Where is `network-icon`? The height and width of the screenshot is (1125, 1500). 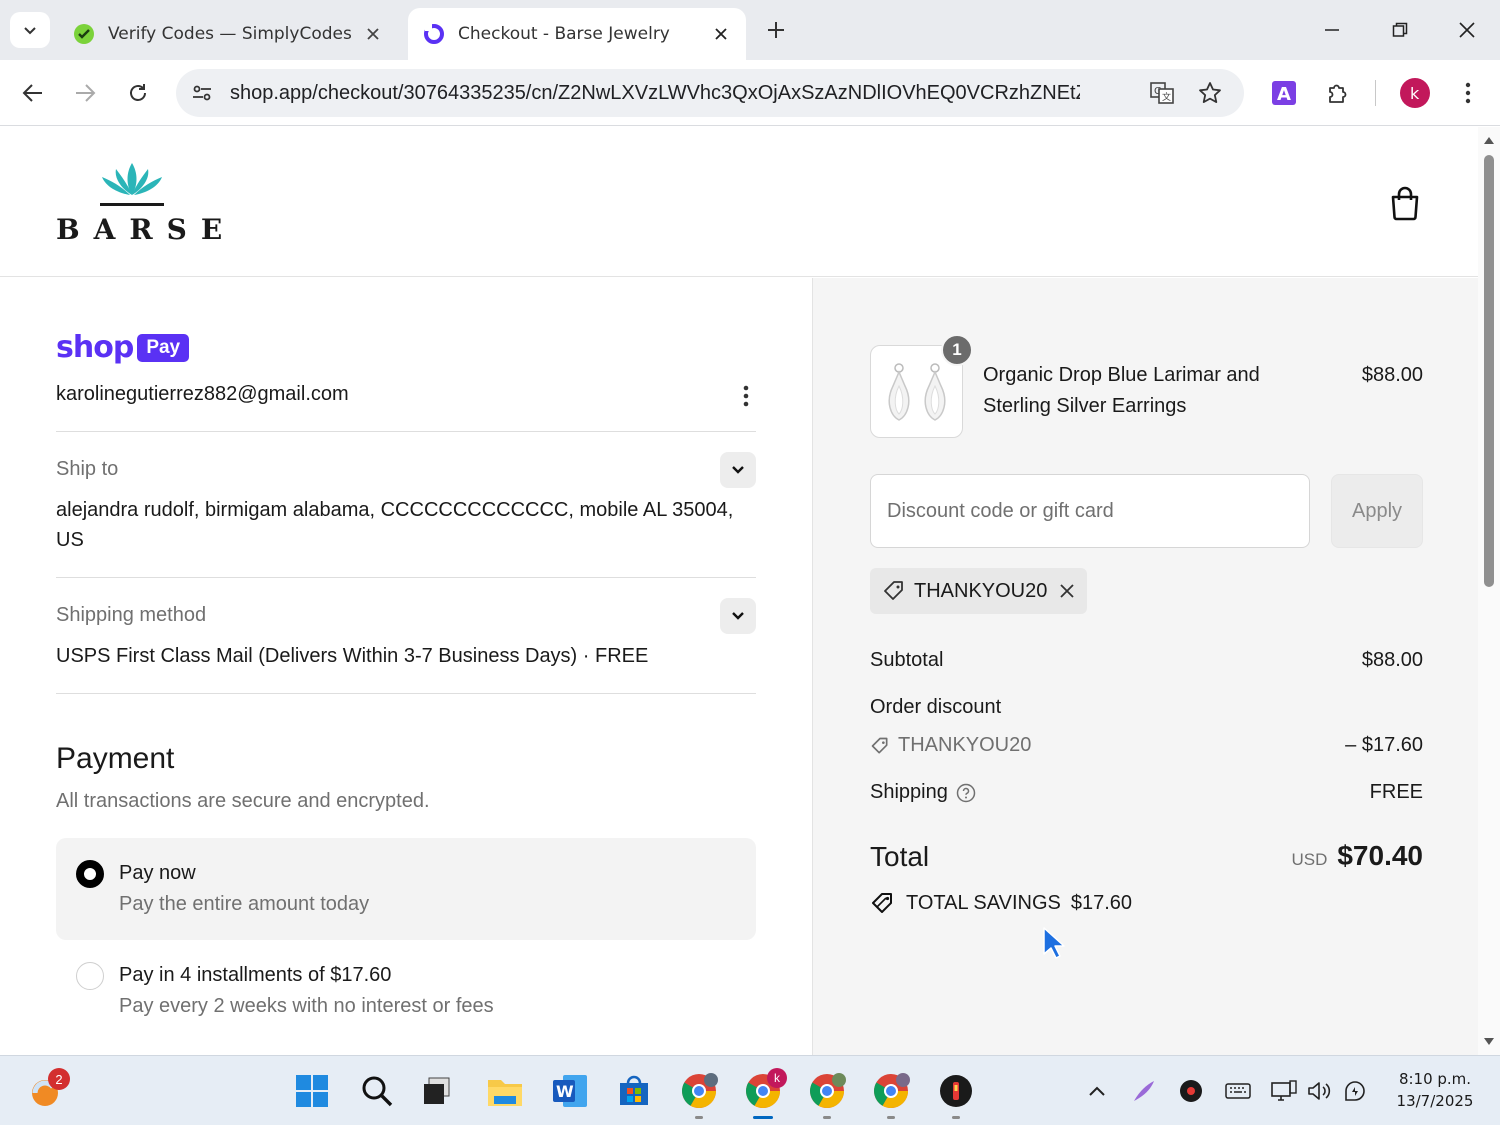
network-icon is located at coordinates (1284, 1091).